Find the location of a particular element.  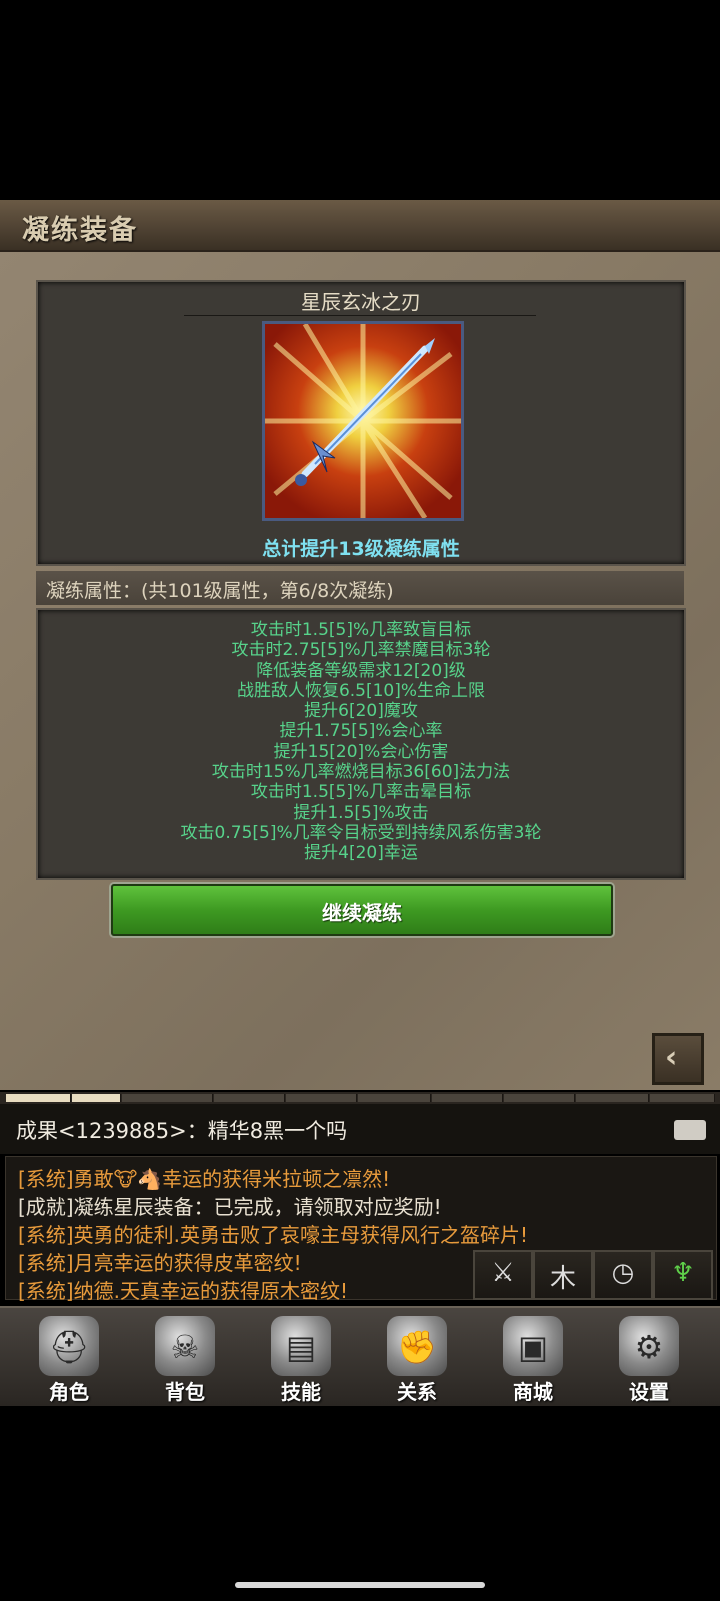

spellbook-icon: ▤ is located at coordinates (301, 1346).